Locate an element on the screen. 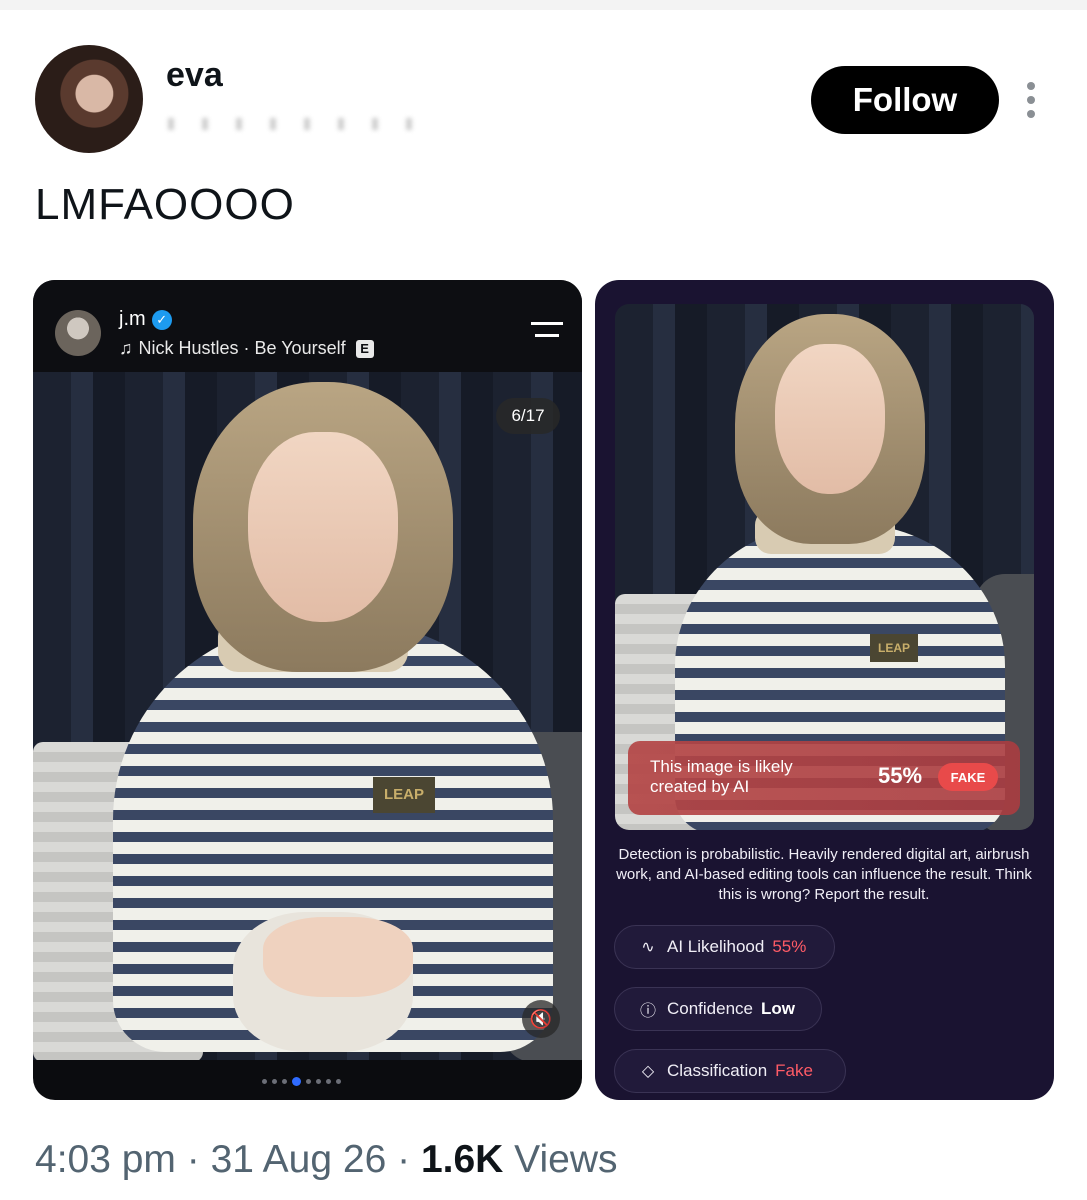  pill-value: Low is located at coordinates (778, 1008).